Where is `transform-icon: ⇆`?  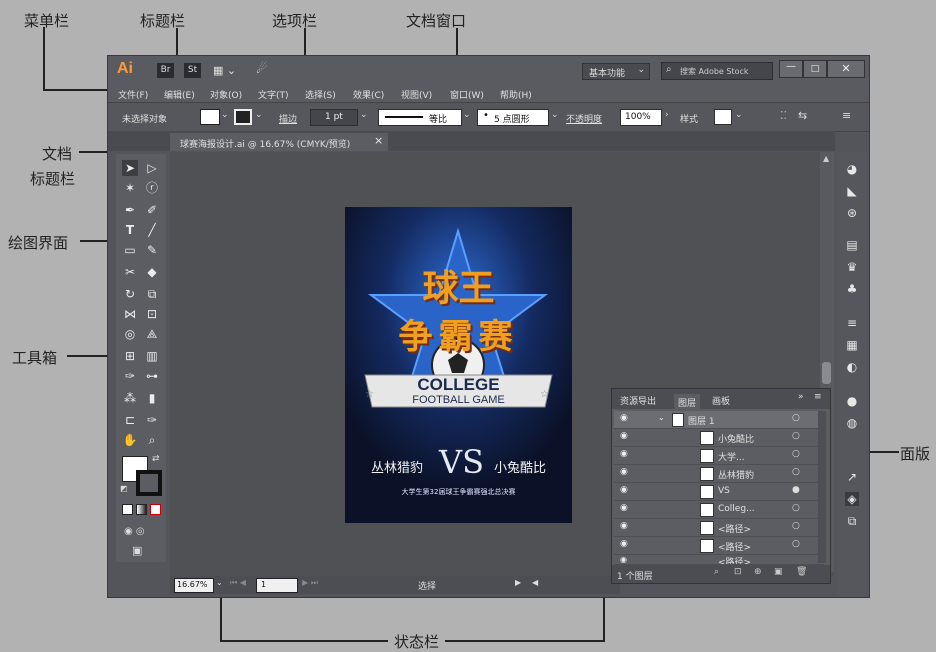 transform-icon: ⇆ is located at coordinates (802, 115).